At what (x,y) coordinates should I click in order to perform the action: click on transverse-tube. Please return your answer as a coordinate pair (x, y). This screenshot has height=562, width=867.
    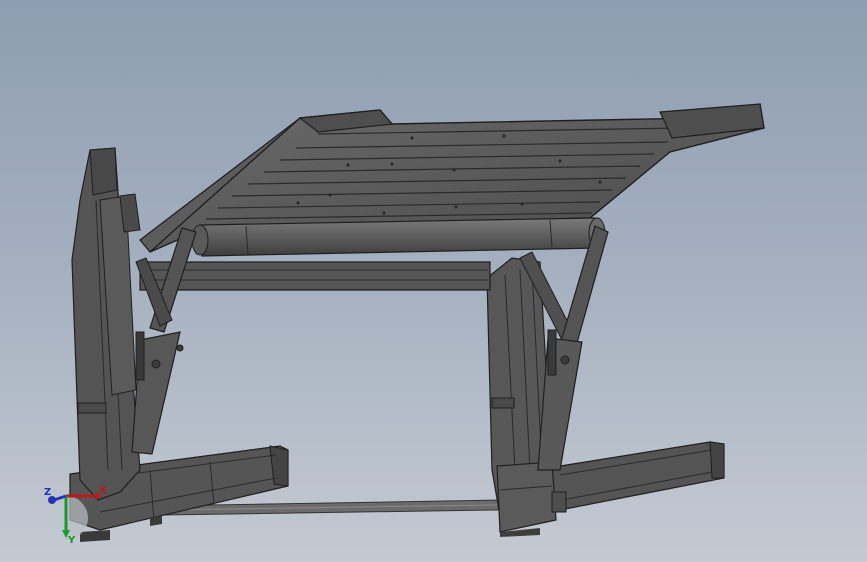
    Looking at the image, I should click on (398, 237).